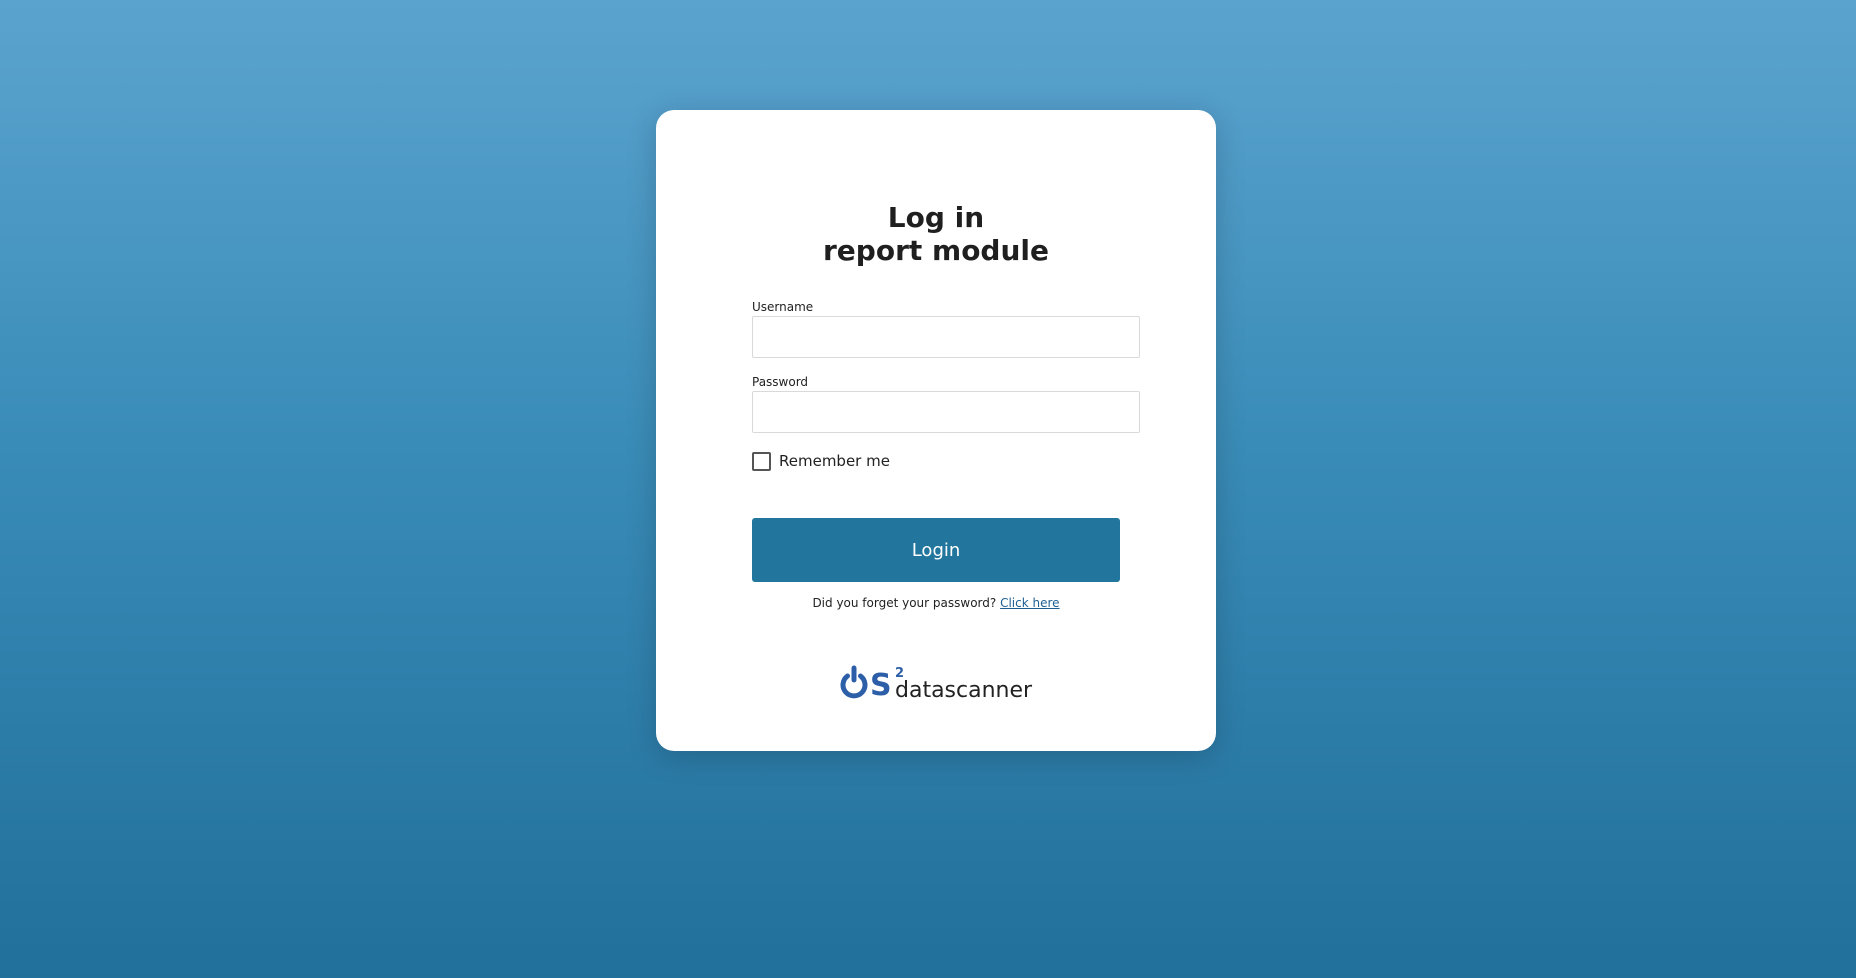 The height and width of the screenshot is (978, 1856). I want to click on logo-s-glyph: S, so click(881, 685).